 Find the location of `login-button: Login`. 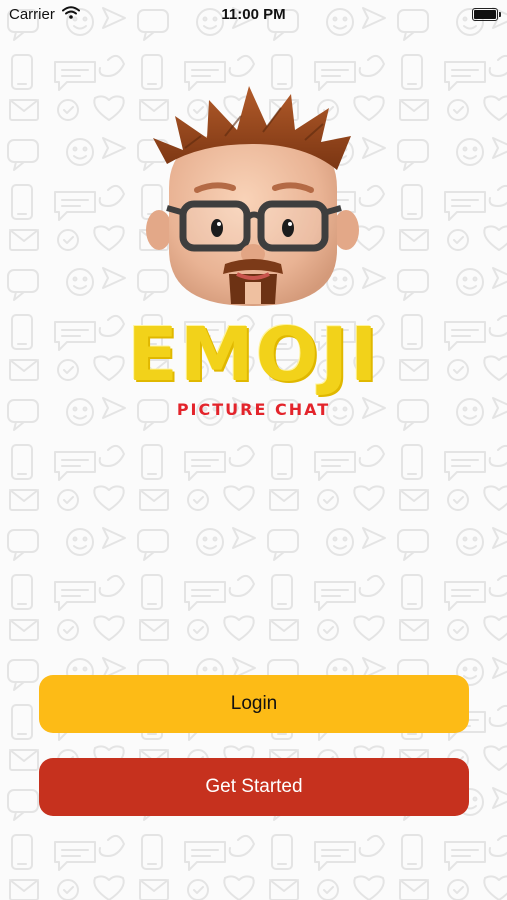

login-button: Login is located at coordinates (254, 704).